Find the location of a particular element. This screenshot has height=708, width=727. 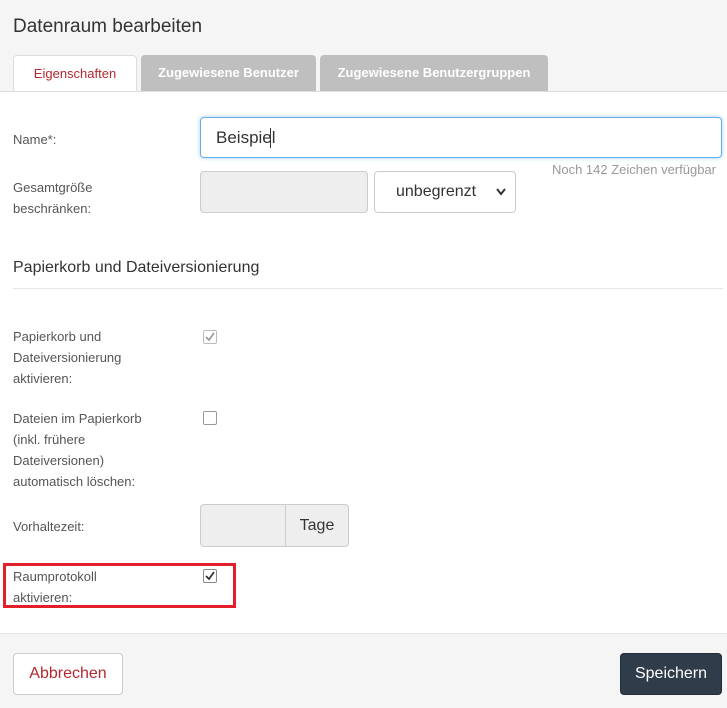

cancel-button: Abbrechen is located at coordinates (68, 674).